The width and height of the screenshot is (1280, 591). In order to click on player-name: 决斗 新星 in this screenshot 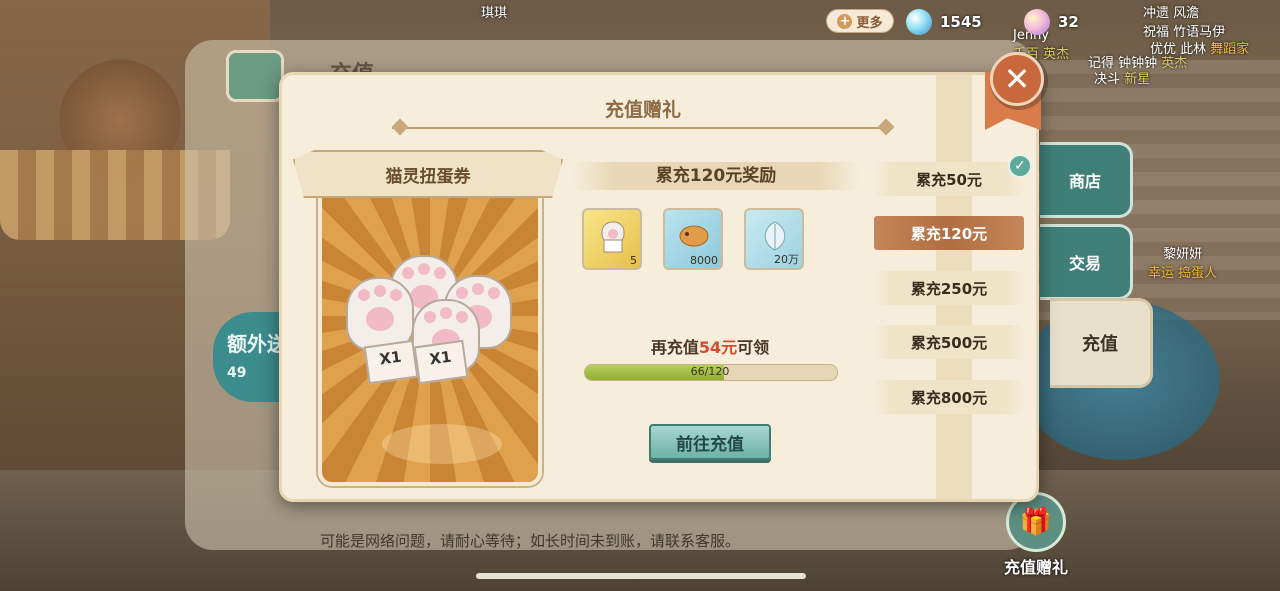, I will do `click(1122, 77)`.